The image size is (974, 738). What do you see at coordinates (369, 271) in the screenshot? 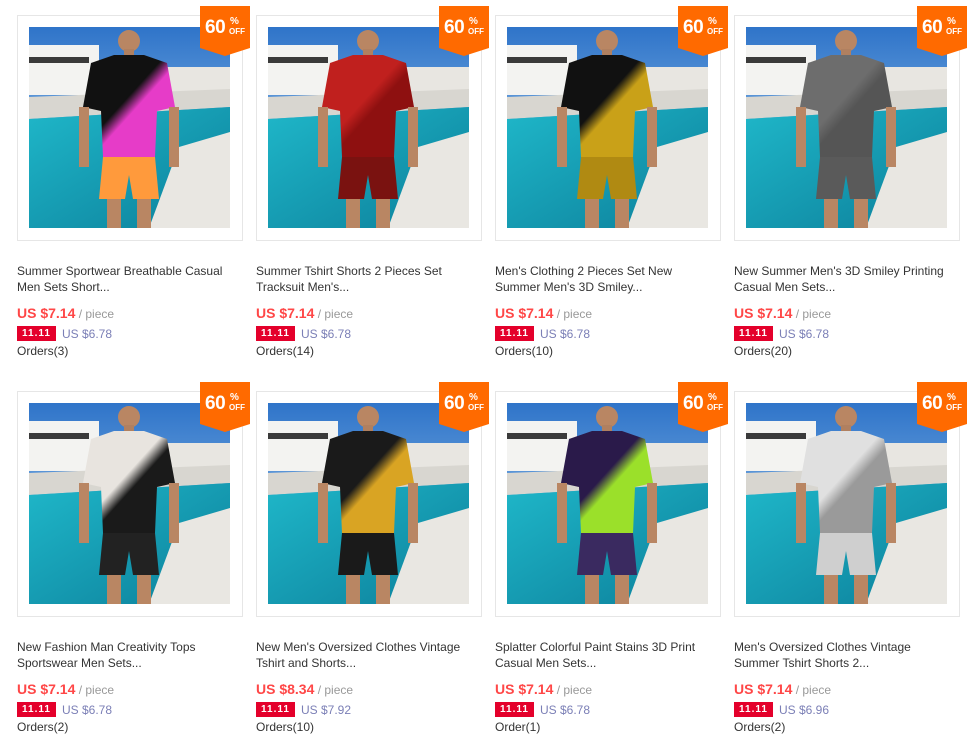
I see `product-title-line: Summer Tshirt Shorts 2 Pieces Set` at bounding box center [369, 271].